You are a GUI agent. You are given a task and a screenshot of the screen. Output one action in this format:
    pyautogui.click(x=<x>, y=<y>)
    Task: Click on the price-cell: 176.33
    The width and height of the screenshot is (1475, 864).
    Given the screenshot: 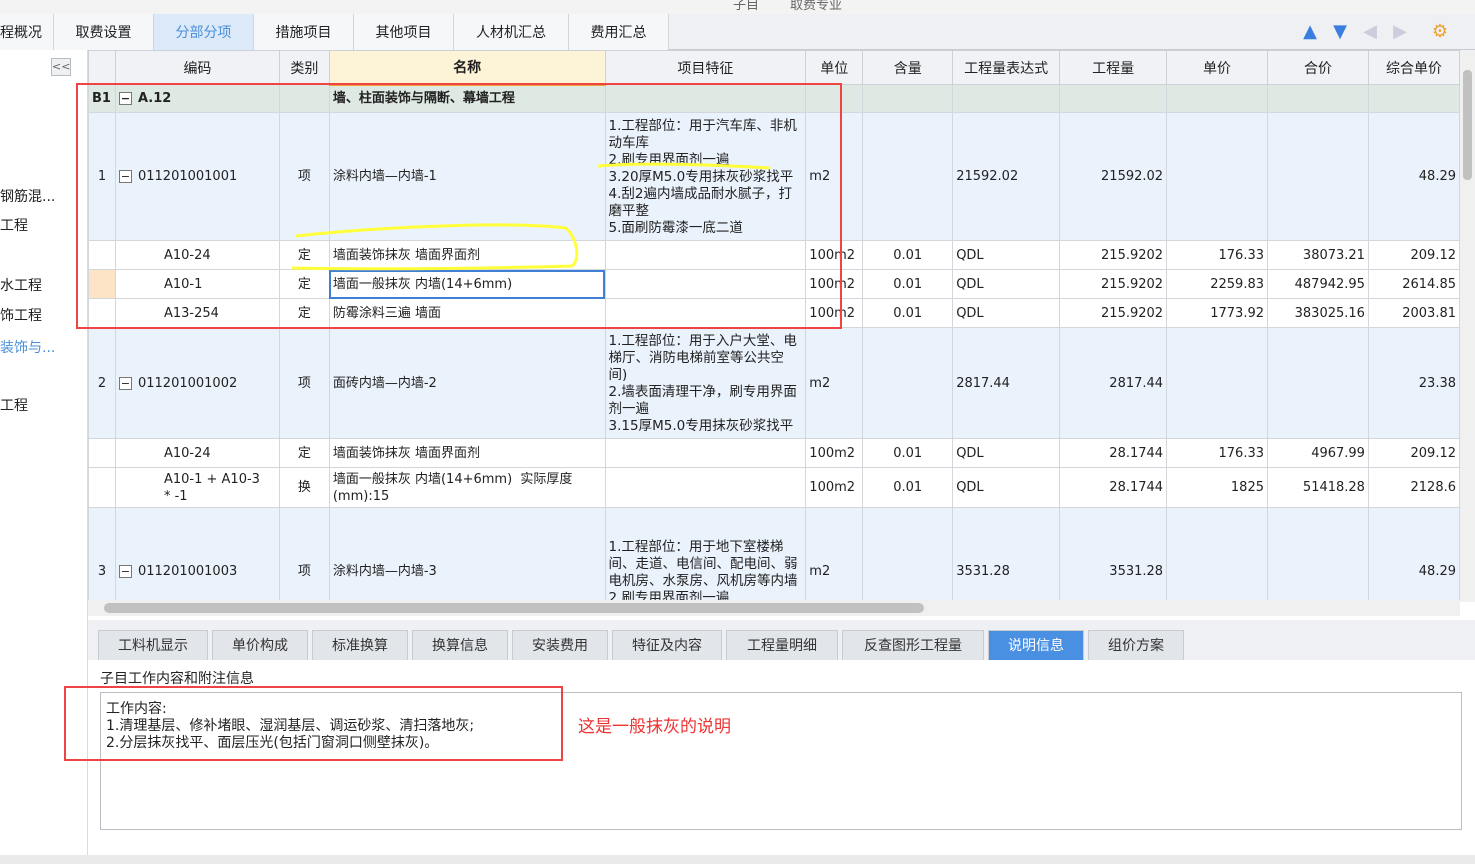 What is the action you would take?
    pyautogui.click(x=1217, y=255)
    